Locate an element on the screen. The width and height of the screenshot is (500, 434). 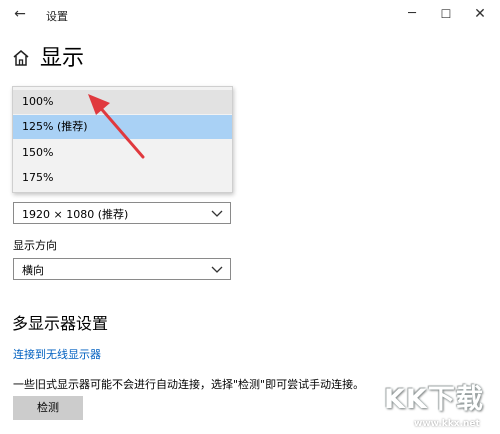
back-button: ← is located at coordinates (20, 14).